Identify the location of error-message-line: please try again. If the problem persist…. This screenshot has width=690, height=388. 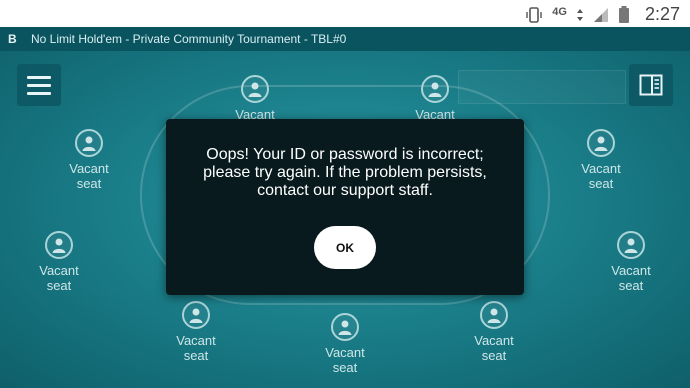
(345, 172).